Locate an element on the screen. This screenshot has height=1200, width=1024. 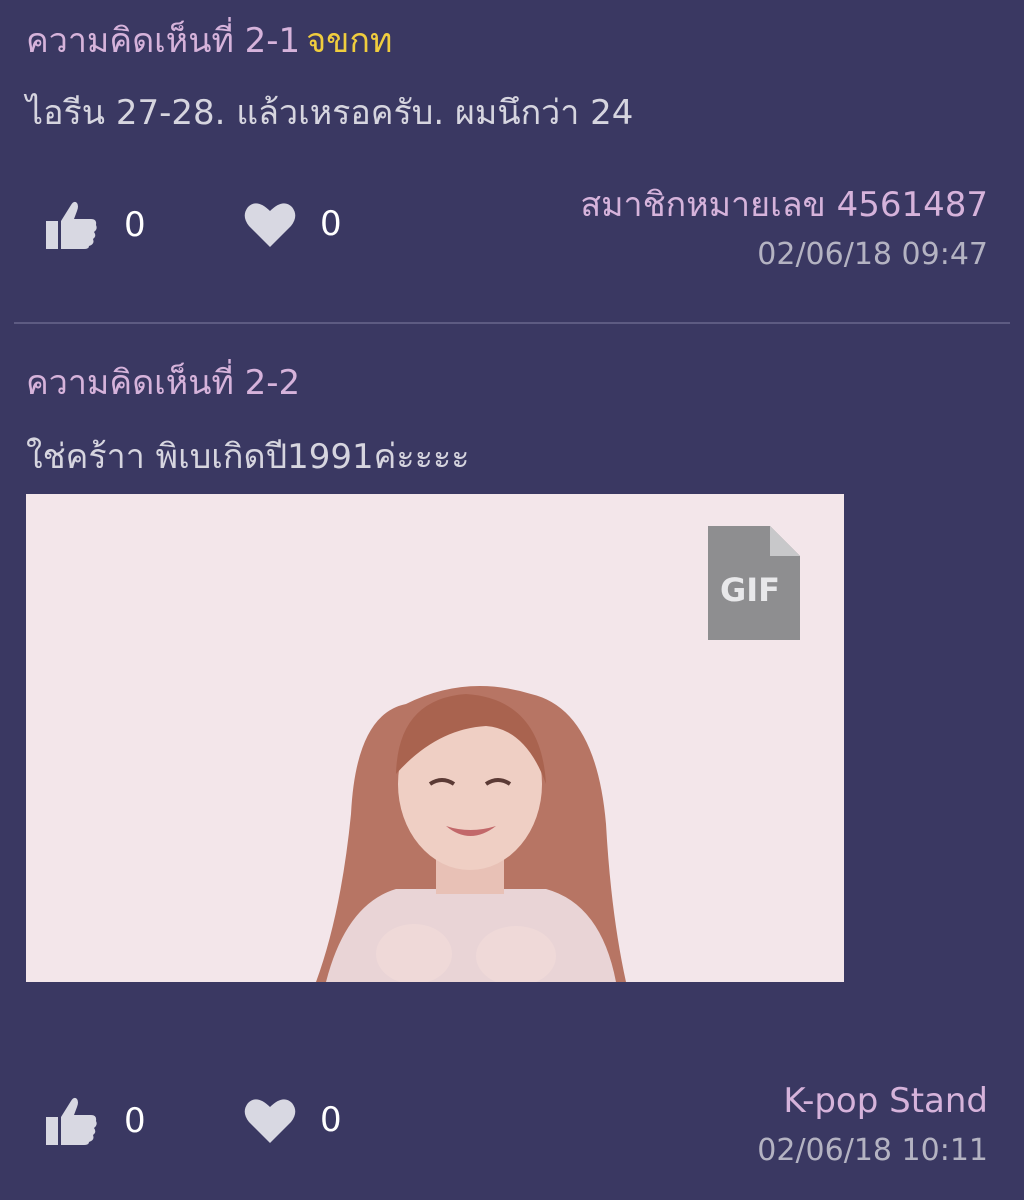
like-count: 0 is located at coordinates (135, 1121).